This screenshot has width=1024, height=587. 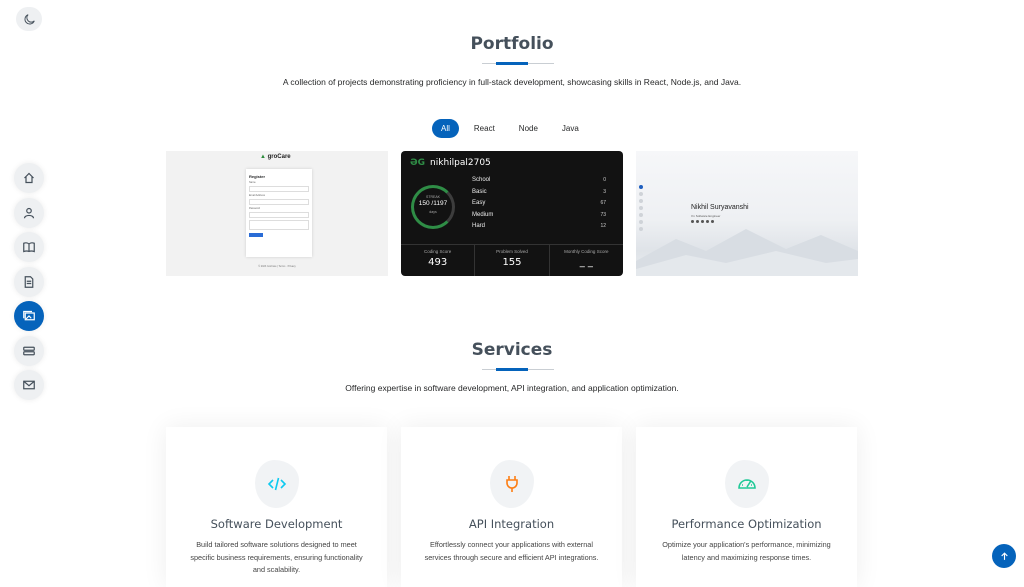 What do you see at coordinates (450, 163) in the screenshot?
I see `gfg-header: ƏG nikhilpal2705` at bounding box center [450, 163].